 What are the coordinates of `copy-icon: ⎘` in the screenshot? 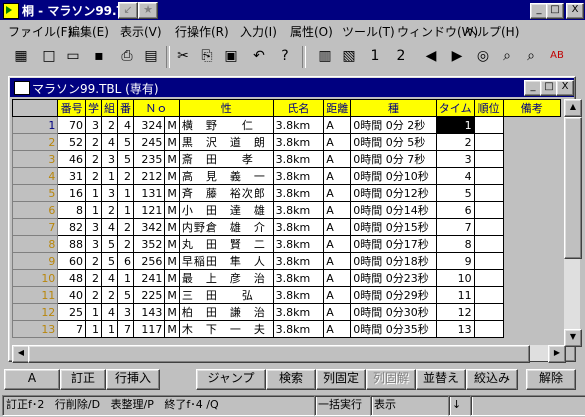 It's located at (207, 57).